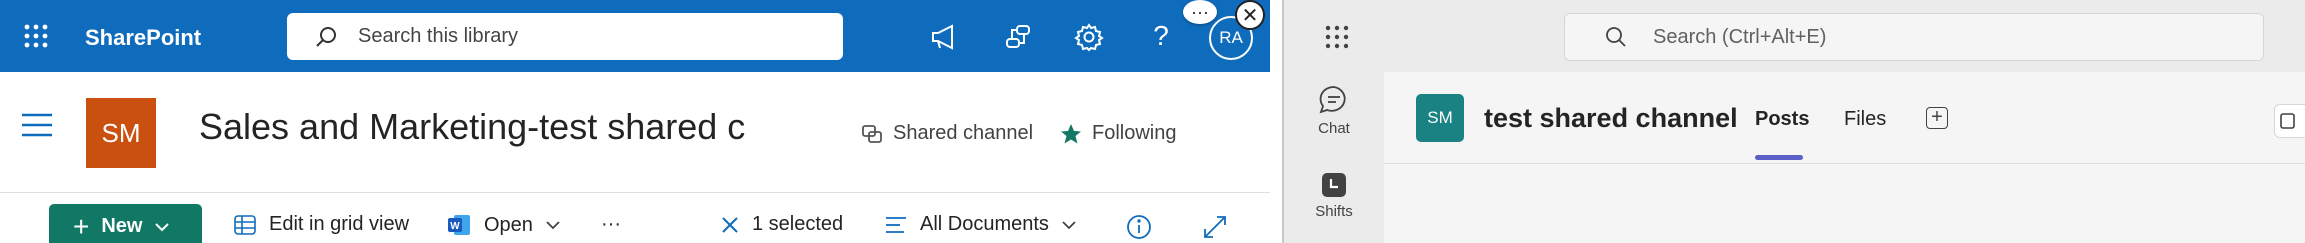 This screenshot has height=243, width=2305. Describe the element at coordinates (798, 224) in the screenshot. I see `selected-count: 1 selected` at that location.